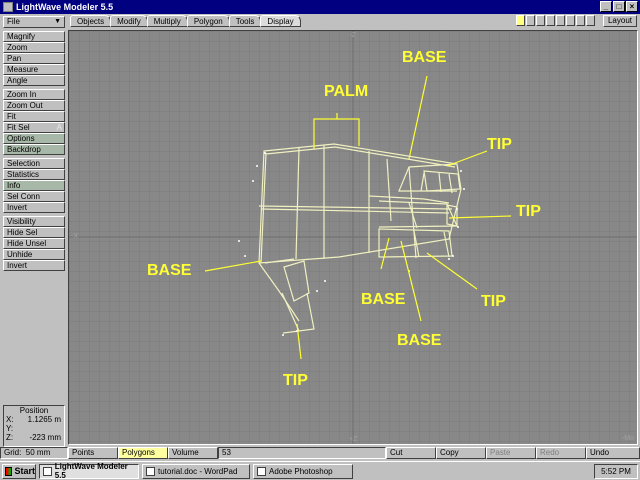 The height and width of the screenshot is (480, 640). Describe the element at coordinates (21, 221) in the screenshot. I see `button-label: Visibility` at that location.